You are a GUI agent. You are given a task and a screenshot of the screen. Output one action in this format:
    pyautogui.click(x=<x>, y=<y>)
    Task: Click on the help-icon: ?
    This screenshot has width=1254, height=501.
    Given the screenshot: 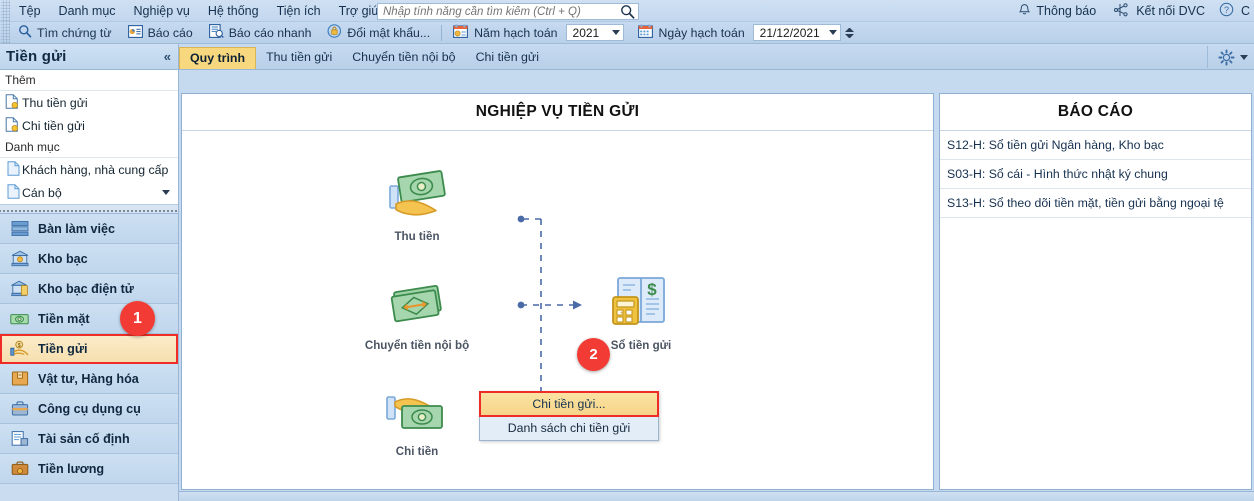 What is the action you would take?
    pyautogui.click(x=1226, y=11)
    